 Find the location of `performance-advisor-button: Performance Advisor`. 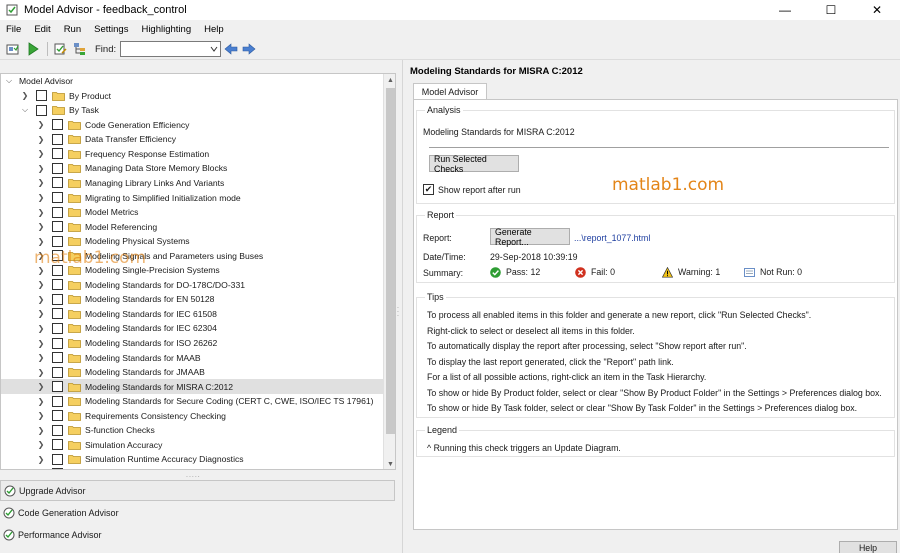

performance-advisor-button: Performance Advisor is located at coordinates (197, 534).